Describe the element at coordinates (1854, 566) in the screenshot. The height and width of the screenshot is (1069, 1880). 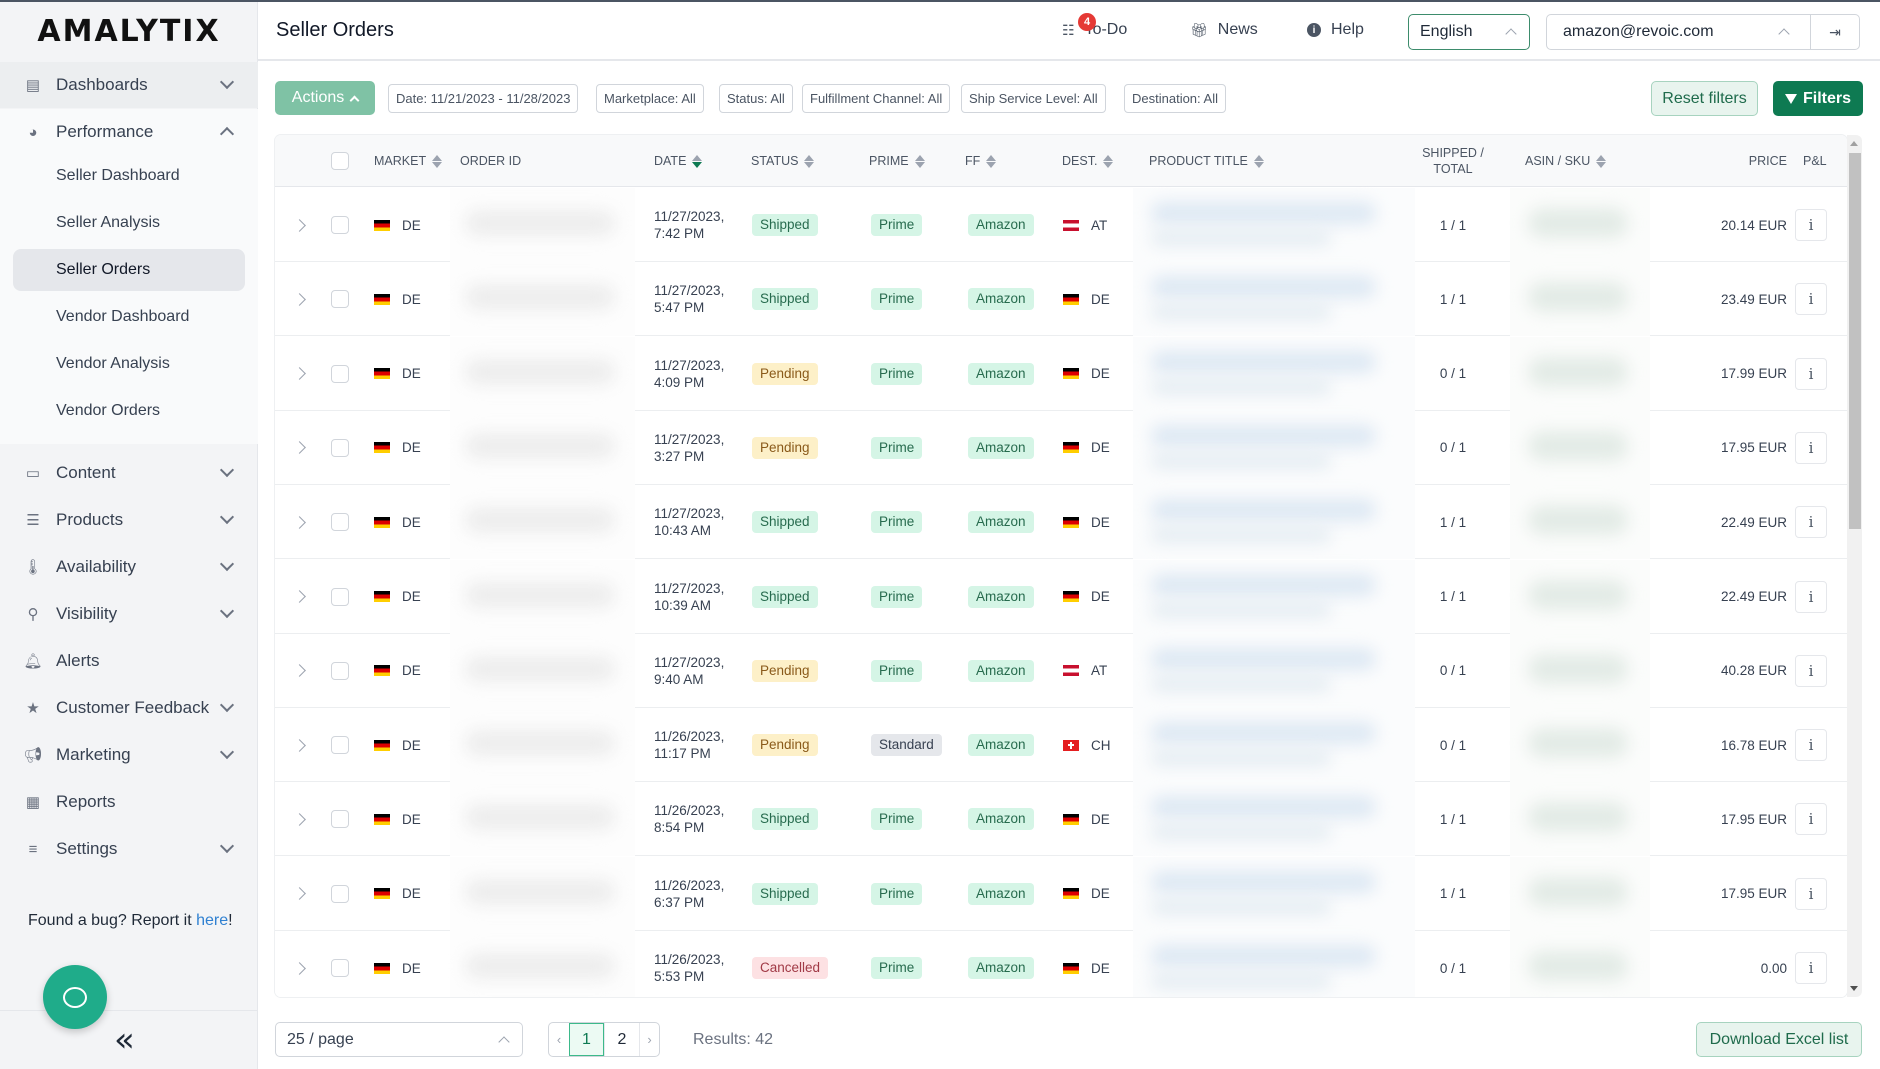
I see `table-scrollbar` at that location.